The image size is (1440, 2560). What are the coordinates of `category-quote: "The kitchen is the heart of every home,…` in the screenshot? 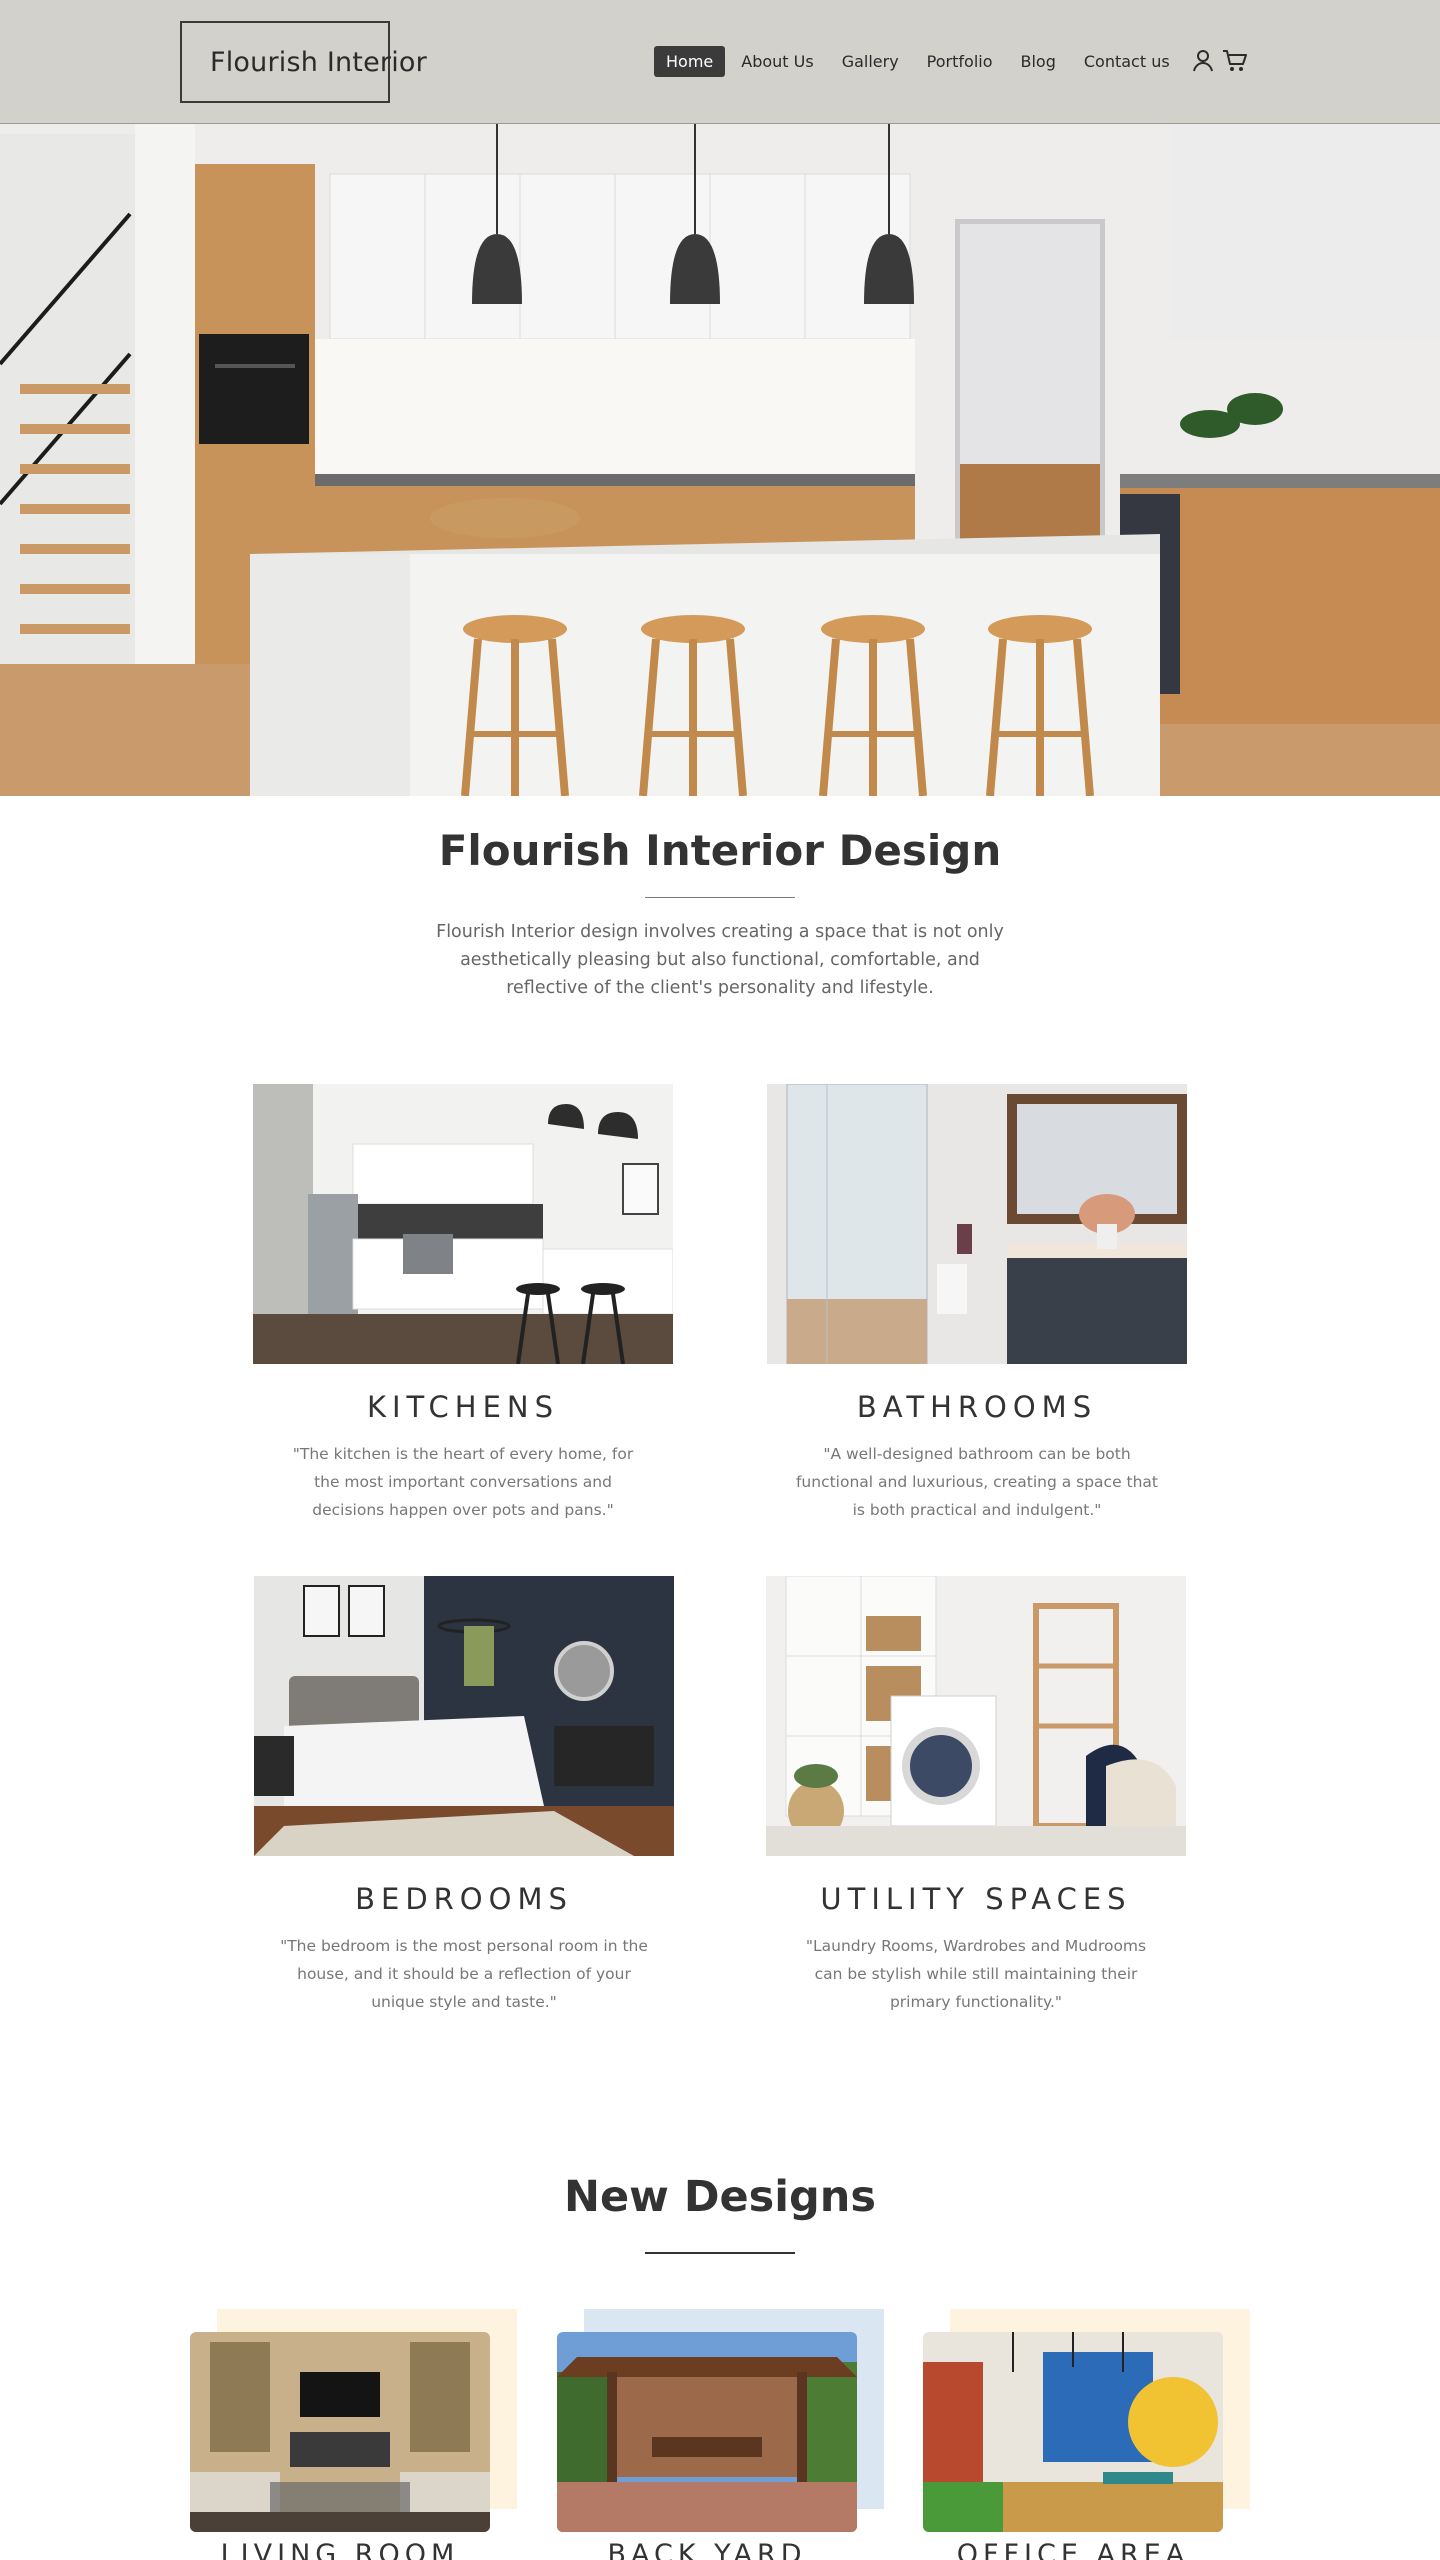 It's located at (463, 1482).